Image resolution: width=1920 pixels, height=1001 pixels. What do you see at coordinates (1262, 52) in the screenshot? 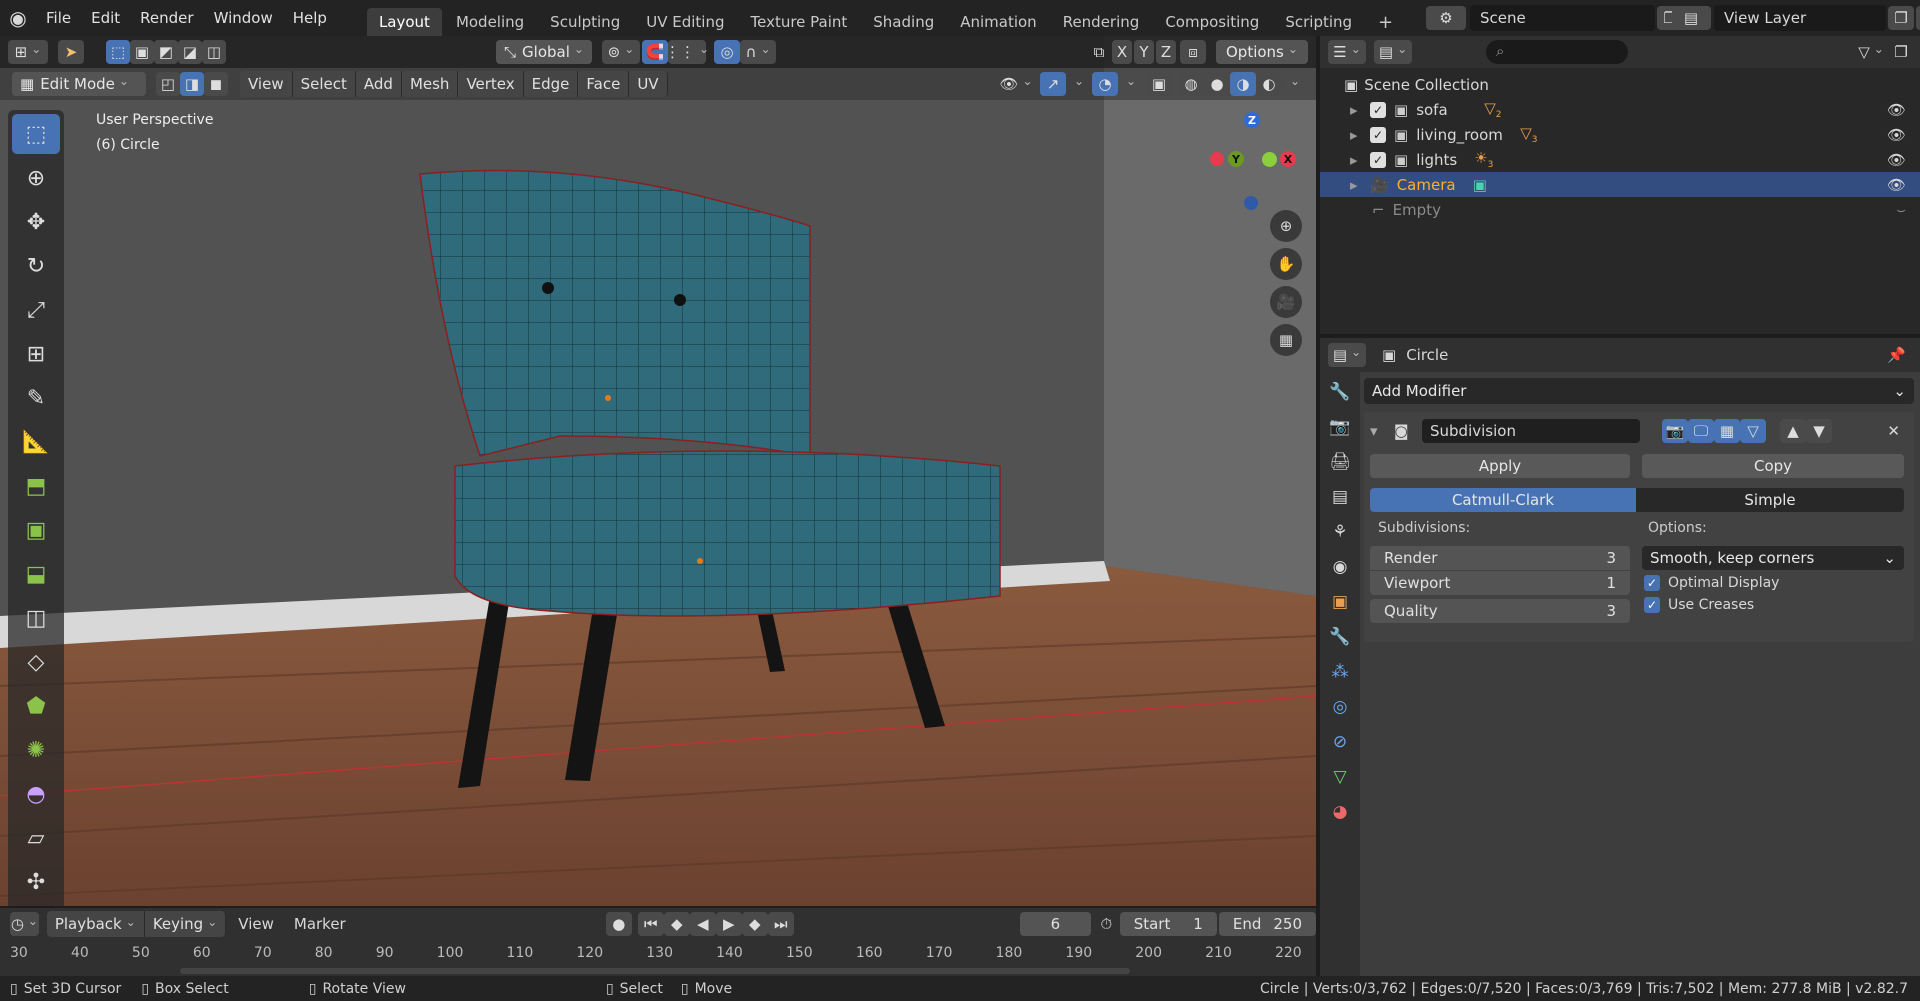
I see `options-dropdown: Options` at bounding box center [1262, 52].